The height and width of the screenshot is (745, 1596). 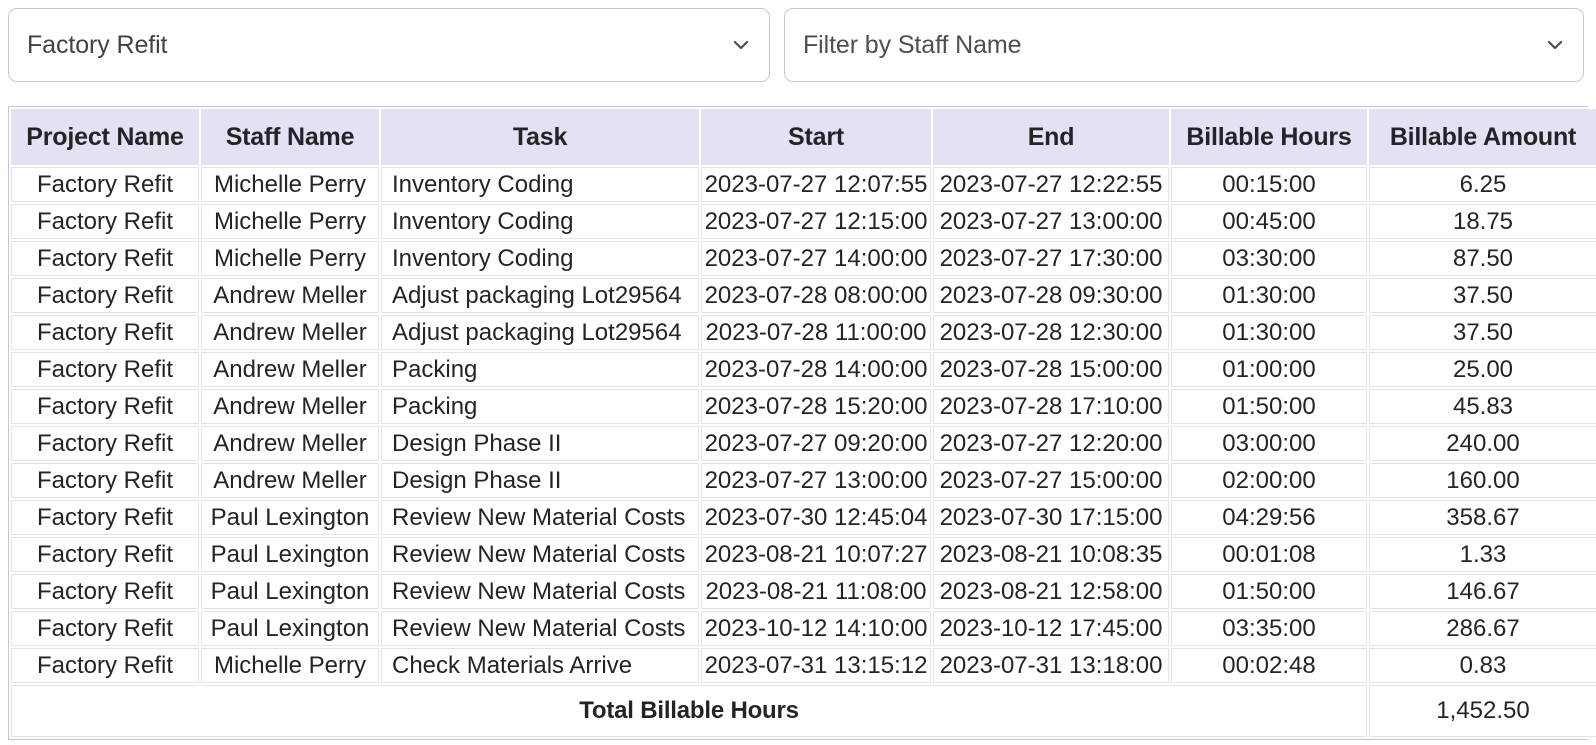 I want to click on cell-task: Check Materials Arrive, so click(x=540, y=665).